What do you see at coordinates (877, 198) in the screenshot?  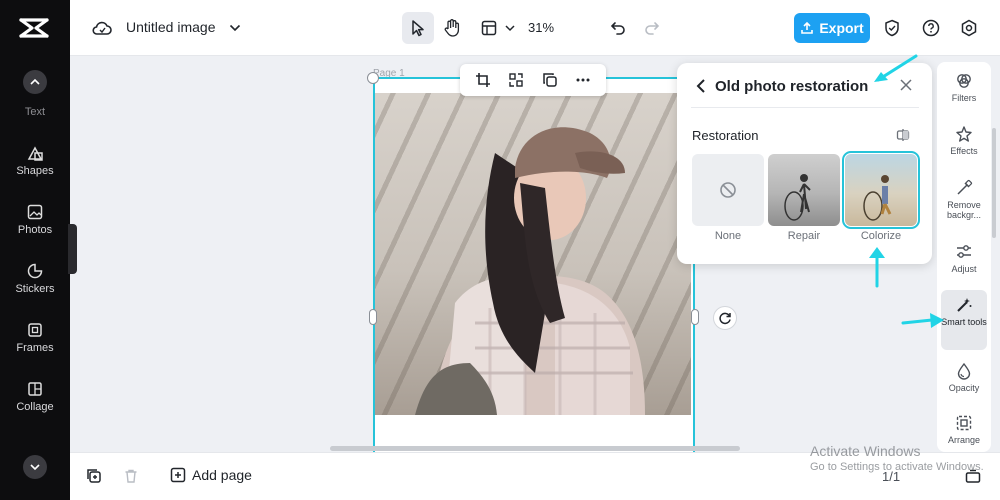 I see `colorize-thumbnail` at bounding box center [877, 198].